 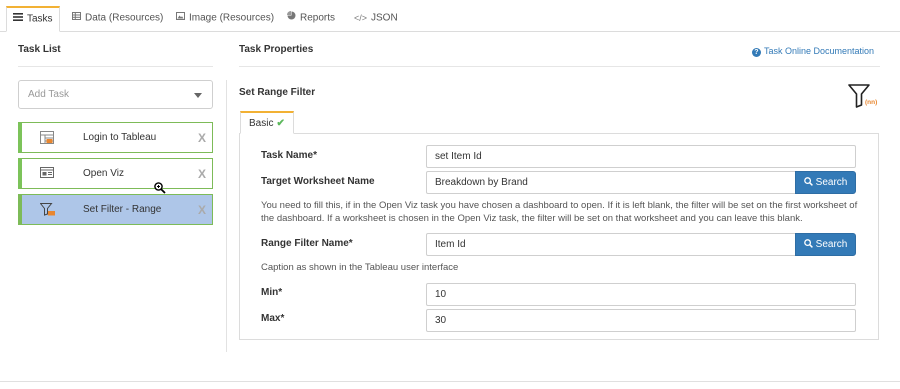 I want to click on section-title: Set Range Filter, so click(x=277, y=92).